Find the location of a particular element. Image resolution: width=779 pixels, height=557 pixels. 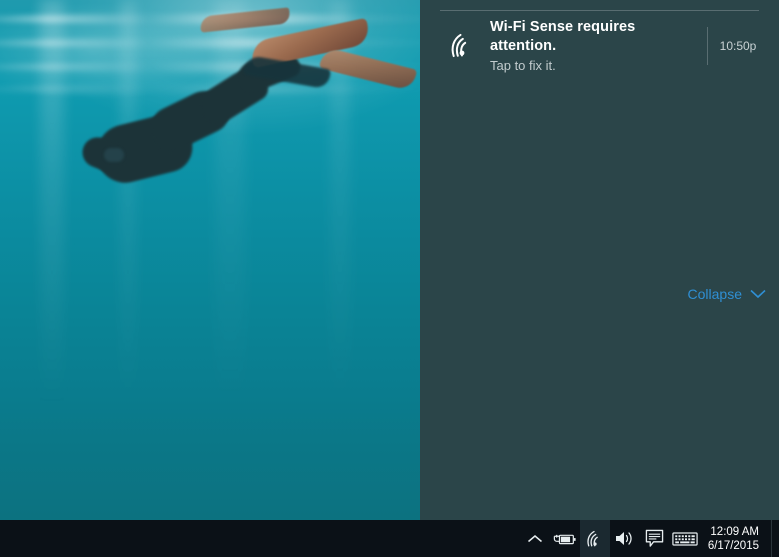

clock-time: 12:09 AM is located at coordinates (734, 531).